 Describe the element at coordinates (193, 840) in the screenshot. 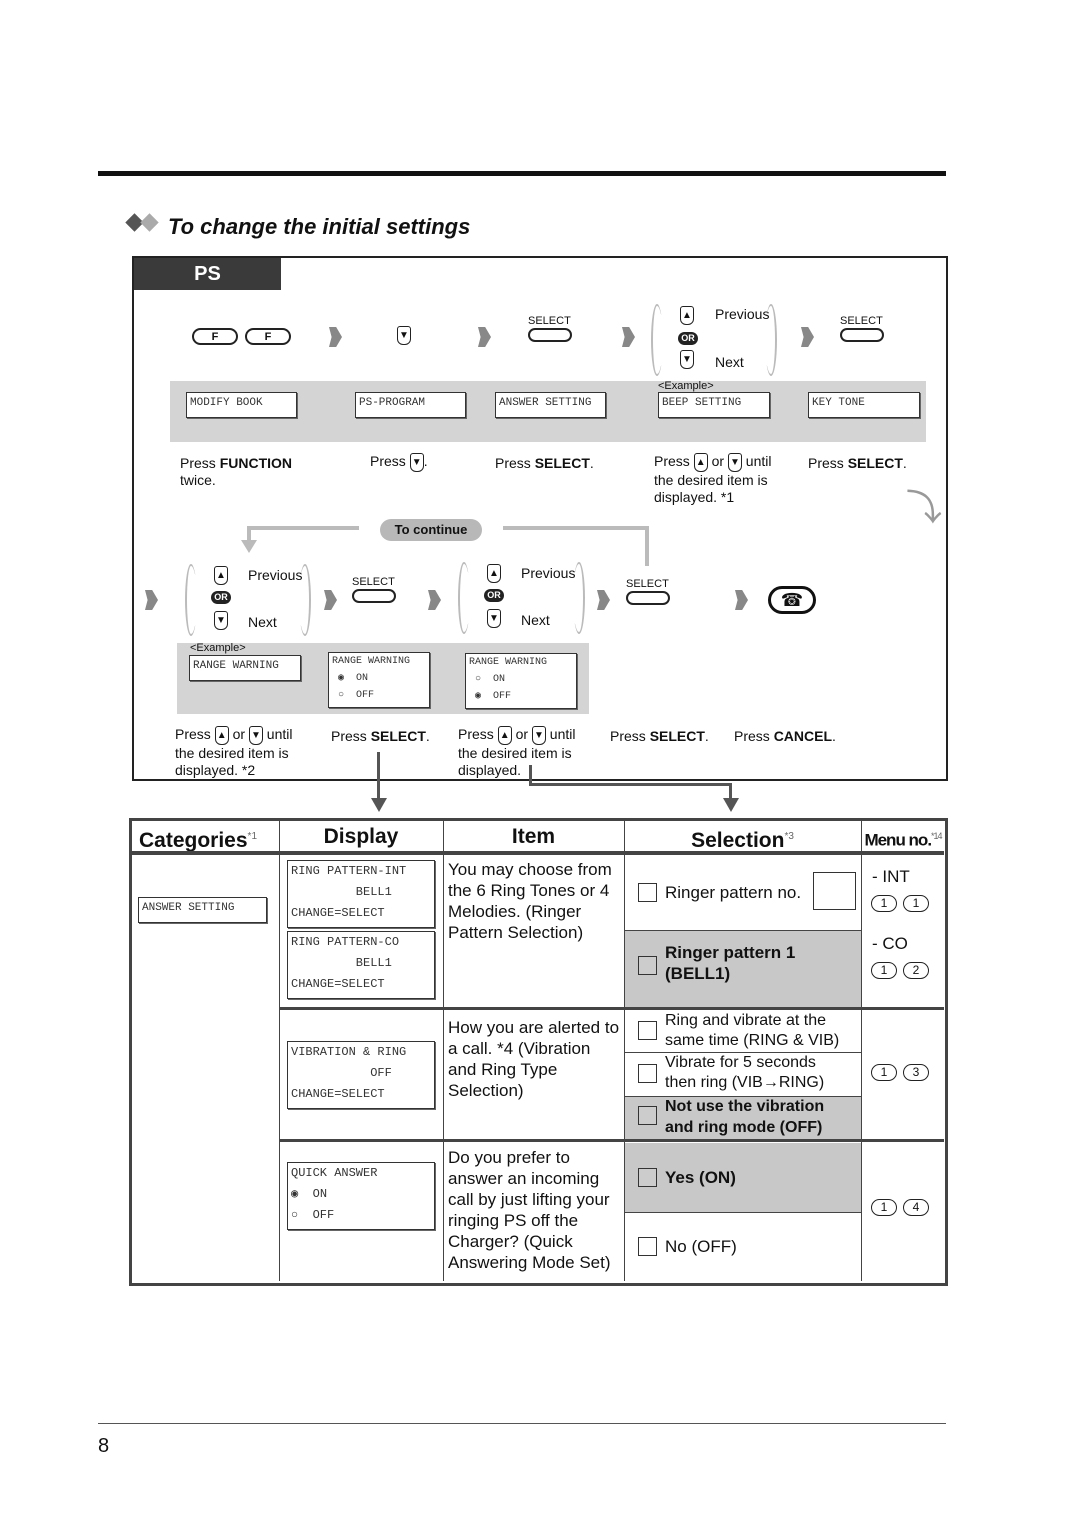

I see `header-text: Categories` at that location.